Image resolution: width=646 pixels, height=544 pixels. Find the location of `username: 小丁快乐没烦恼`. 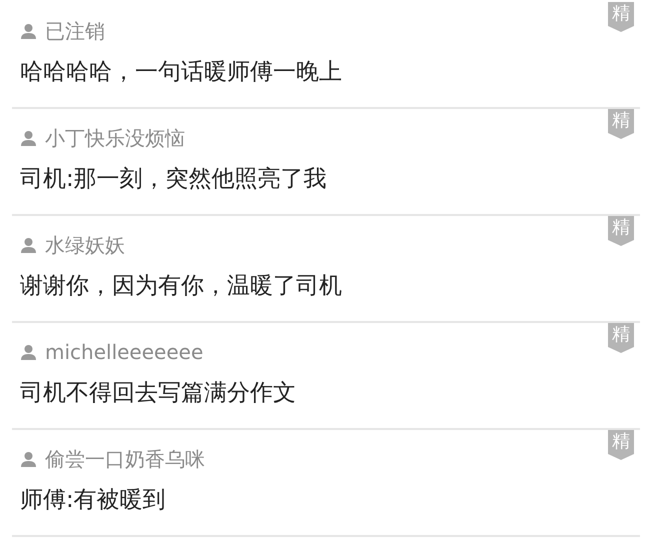

username: 小丁快乐没烦恼 is located at coordinates (115, 138).